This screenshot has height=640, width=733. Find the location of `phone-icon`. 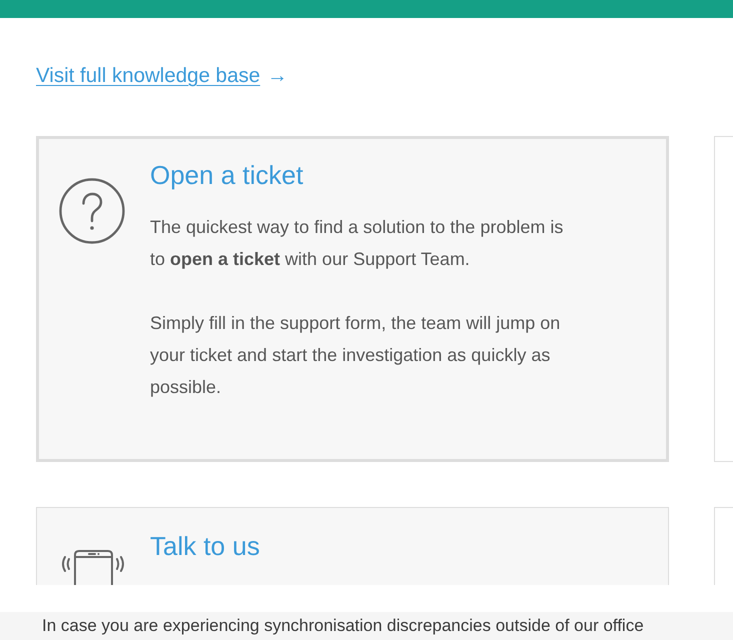

phone-icon is located at coordinates (93, 567).